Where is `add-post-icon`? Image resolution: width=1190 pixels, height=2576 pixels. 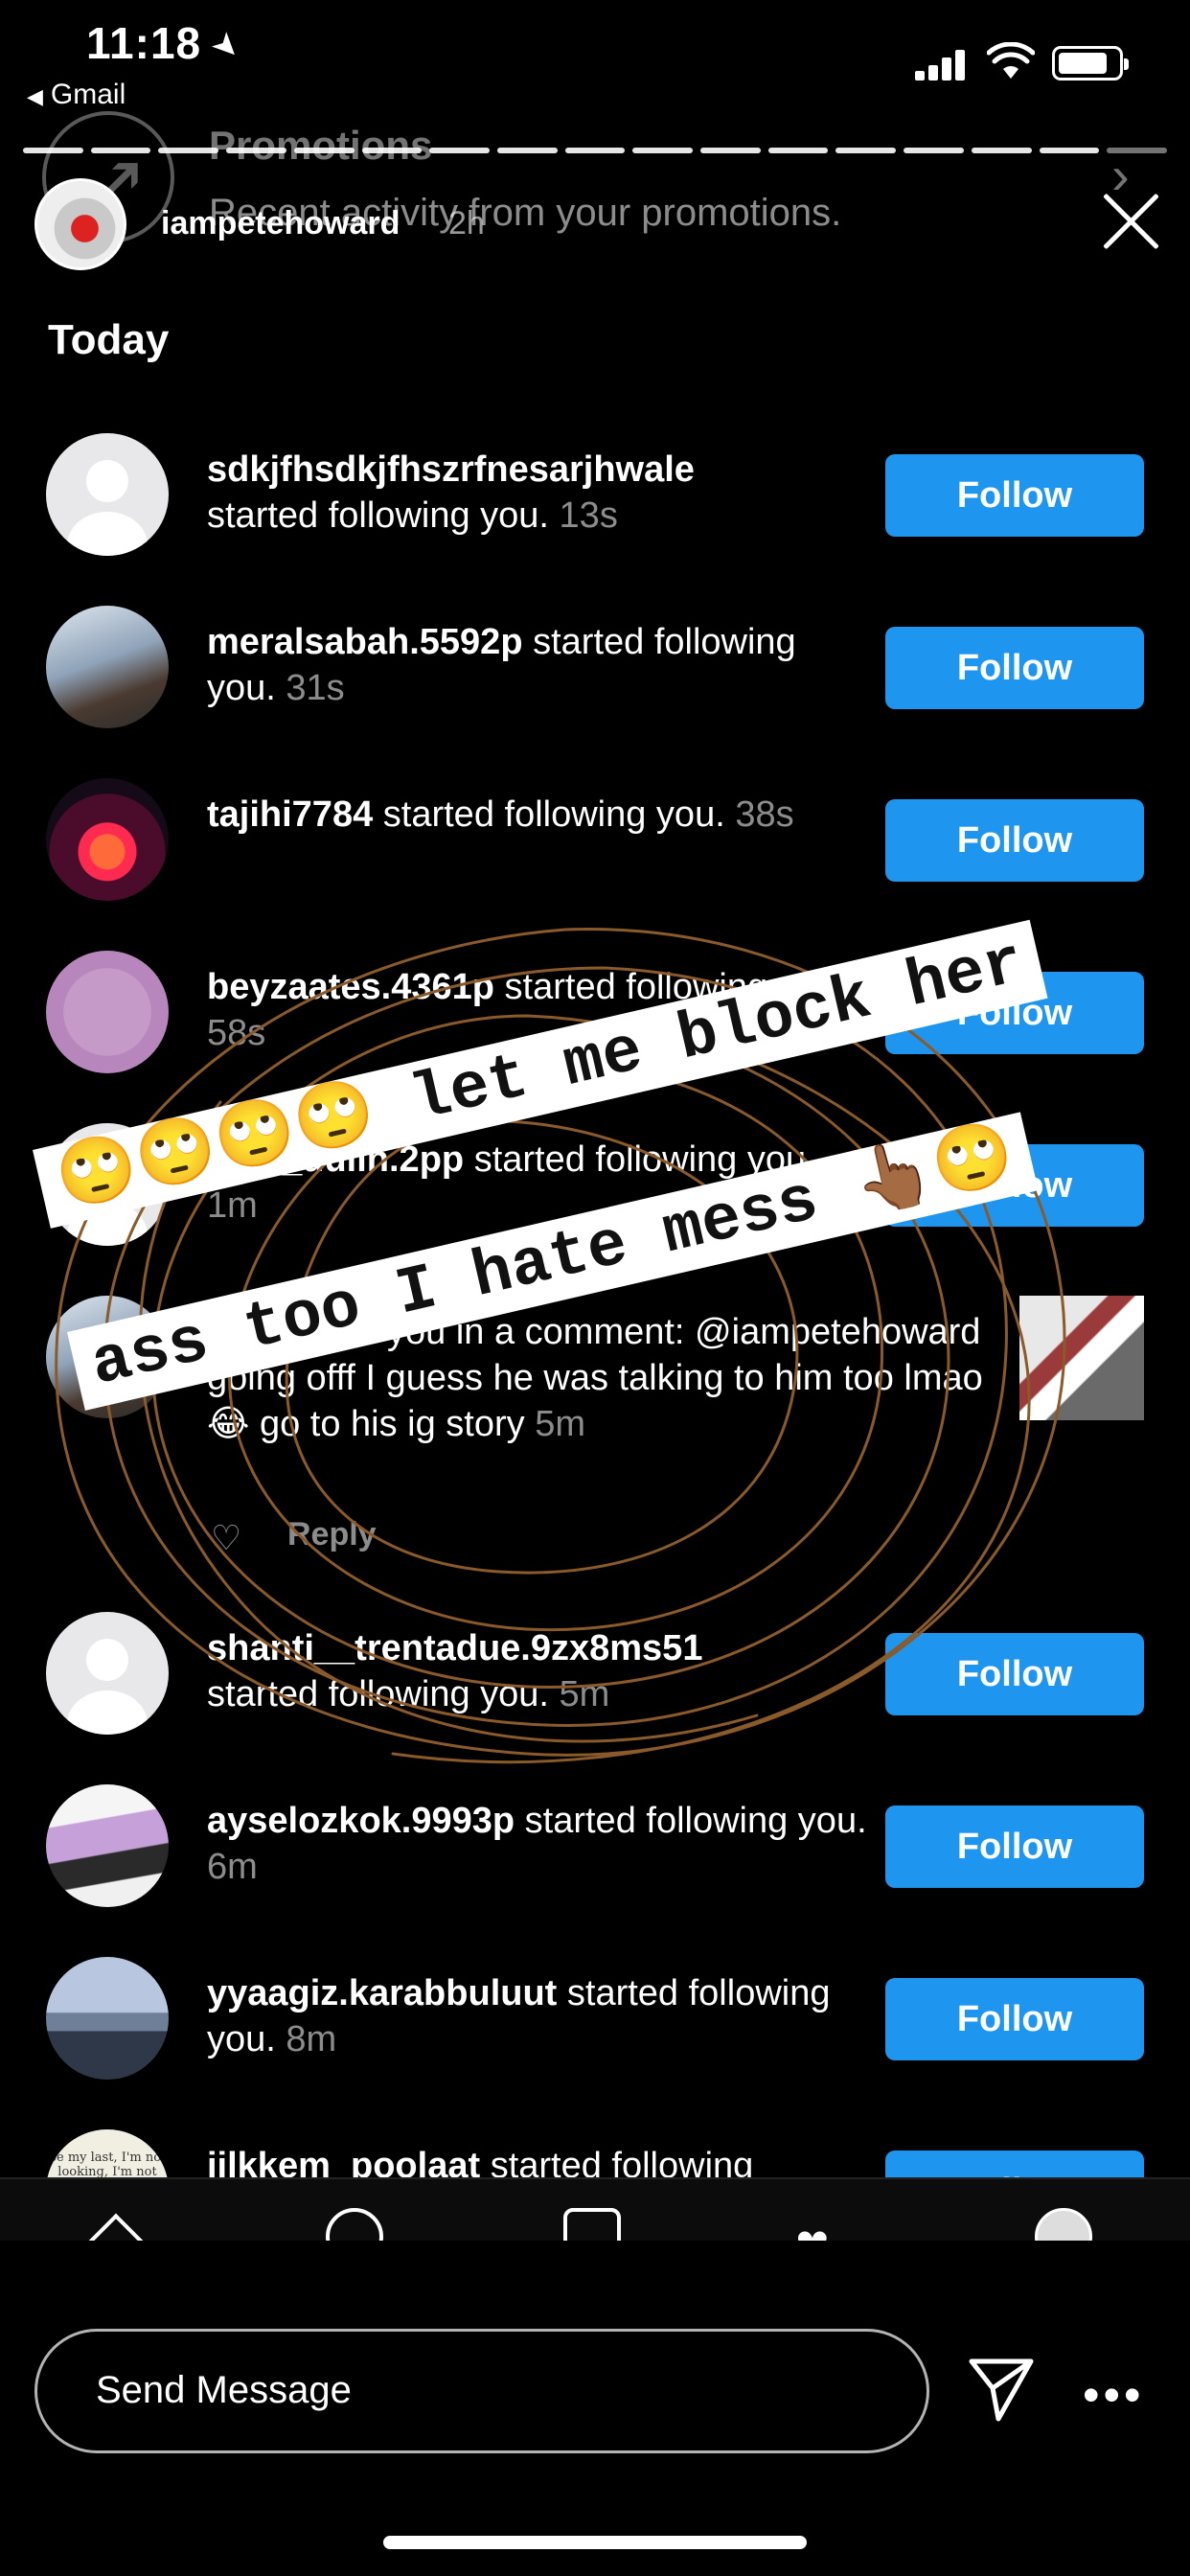 add-post-icon is located at coordinates (592, 2225).